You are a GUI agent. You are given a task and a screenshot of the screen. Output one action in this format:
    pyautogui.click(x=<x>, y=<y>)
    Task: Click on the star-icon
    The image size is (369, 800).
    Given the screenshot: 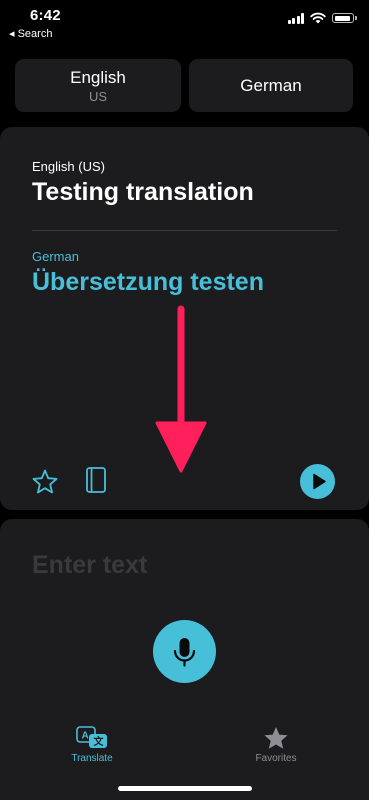 What is the action you would take?
    pyautogui.click(x=45, y=482)
    